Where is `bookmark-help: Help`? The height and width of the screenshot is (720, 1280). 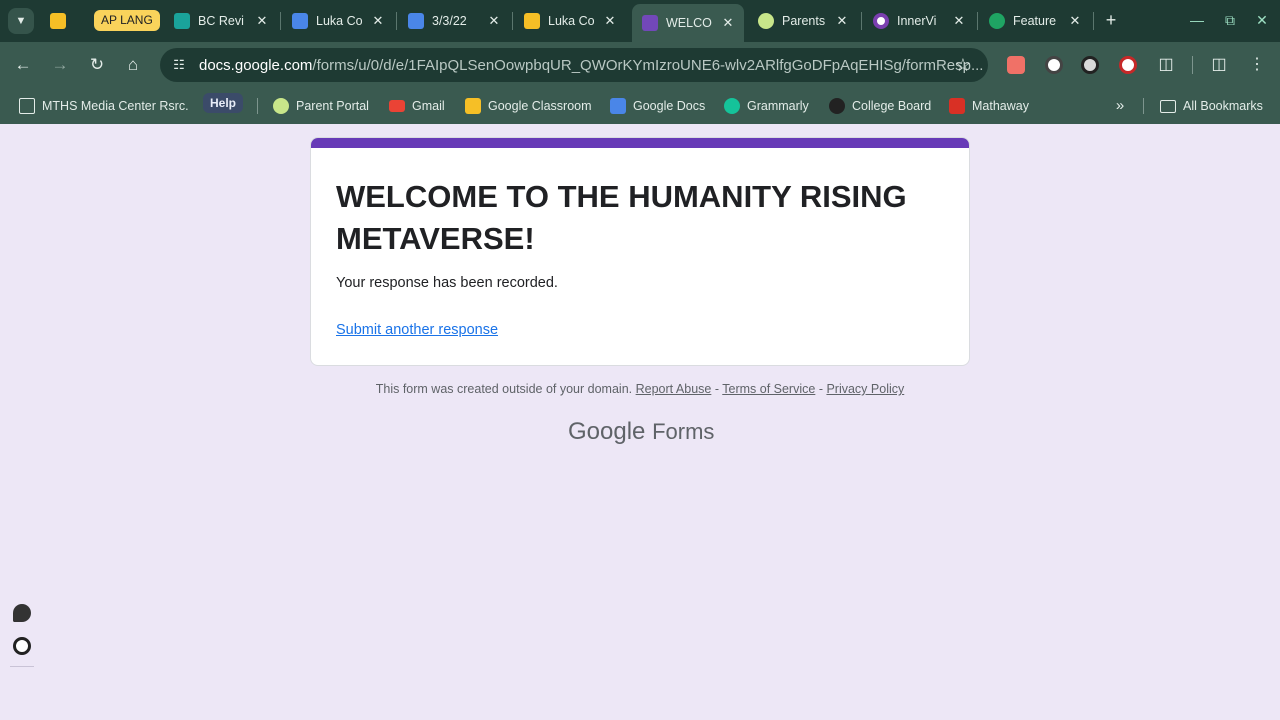 bookmark-help: Help is located at coordinates (223, 103).